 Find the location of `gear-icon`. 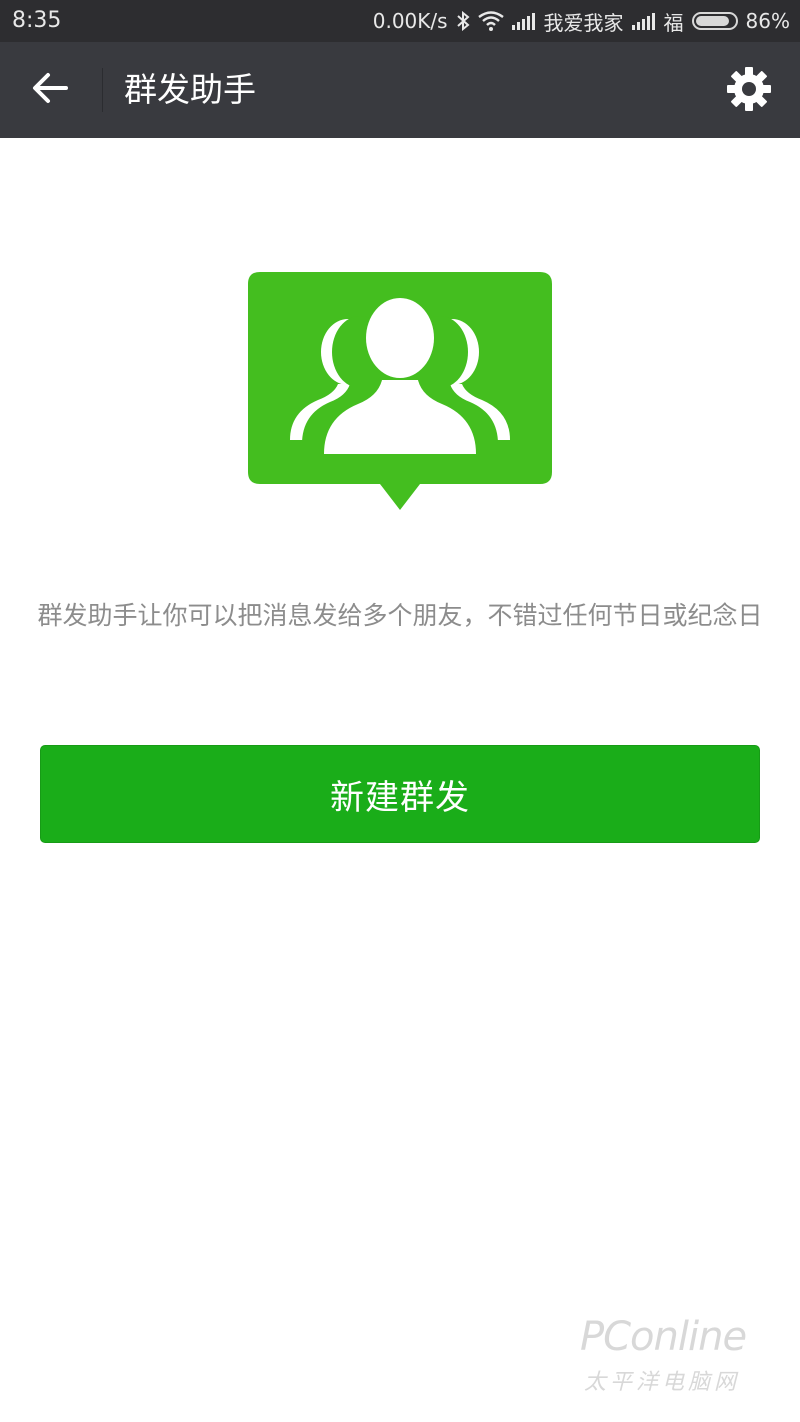

gear-icon is located at coordinates (749, 91).